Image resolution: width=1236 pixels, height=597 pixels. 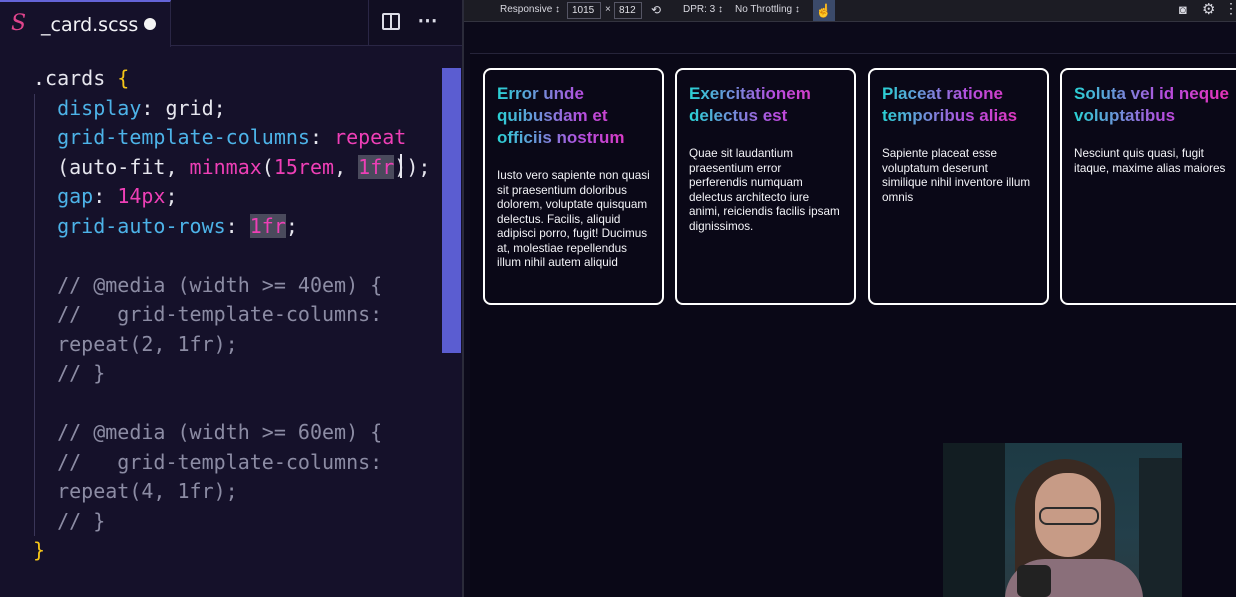 What do you see at coordinates (208, 284) in the screenshot?
I see `code-token: // @media (width >= 40em) {` at bounding box center [208, 284].